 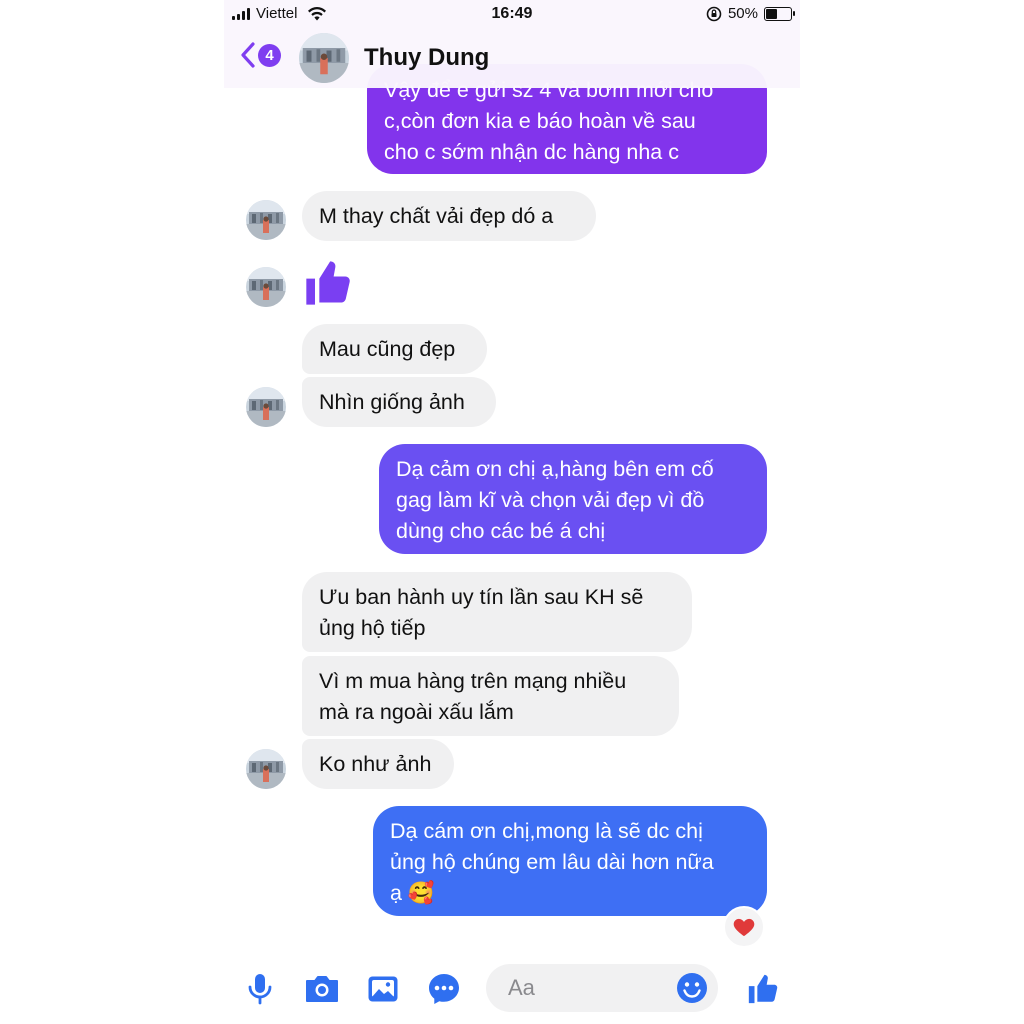 I want to click on back-button: 4, so click(x=260, y=55).